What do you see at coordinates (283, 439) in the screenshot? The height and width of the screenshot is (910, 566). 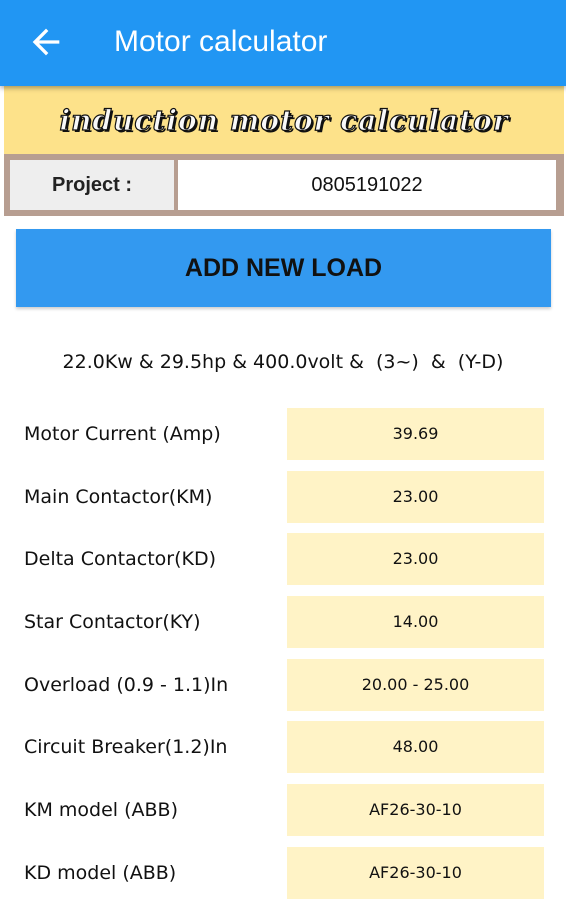 I see `result-row: Motor Current (Amp) 39.69` at bounding box center [283, 439].